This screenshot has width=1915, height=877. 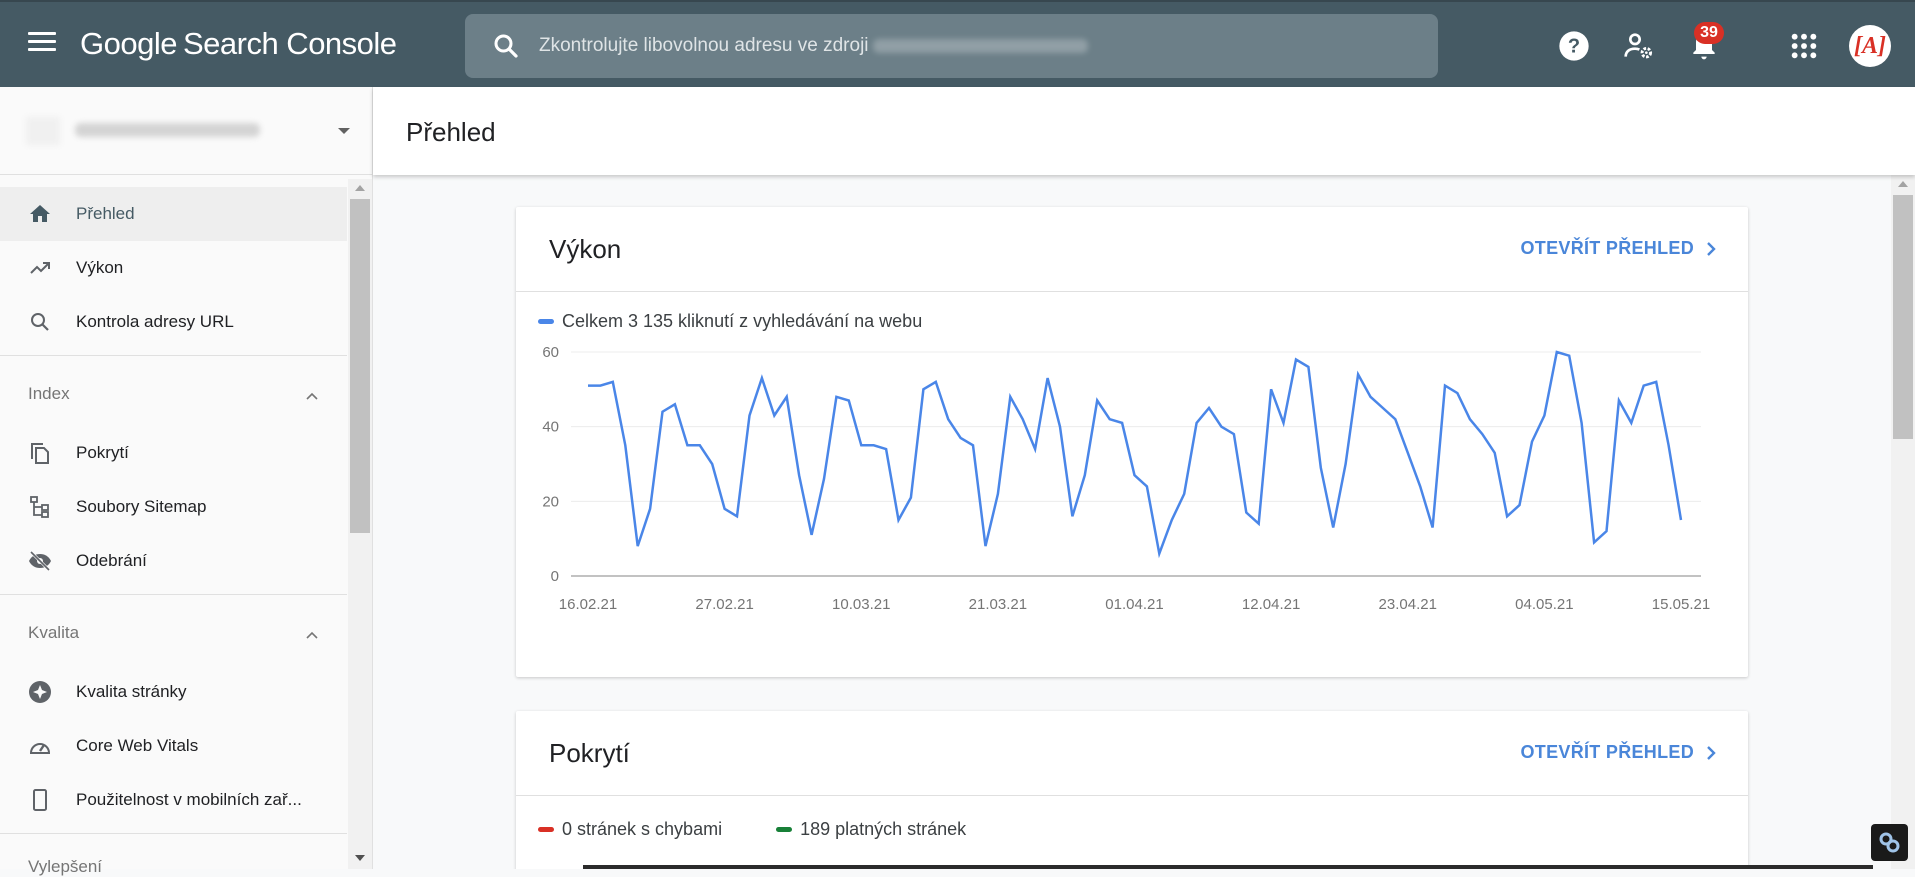 What do you see at coordinates (40, 692) in the screenshot?
I see `page-experience-icon` at bounding box center [40, 692].